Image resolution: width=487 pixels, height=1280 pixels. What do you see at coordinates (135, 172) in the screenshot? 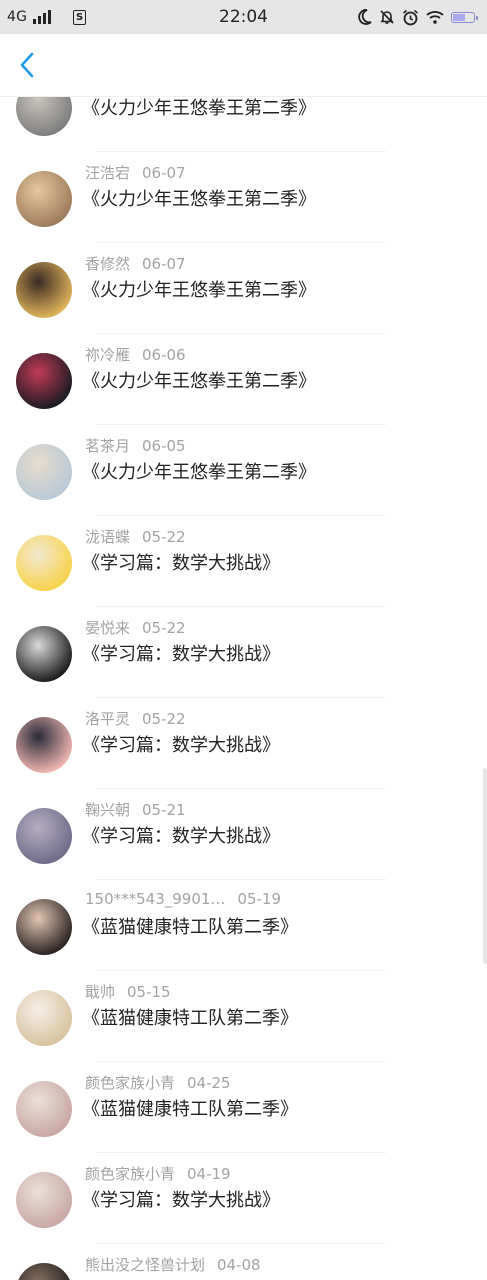
I see `item-meta: 汪浩宕 06-07` at bounding box center [135, 172].